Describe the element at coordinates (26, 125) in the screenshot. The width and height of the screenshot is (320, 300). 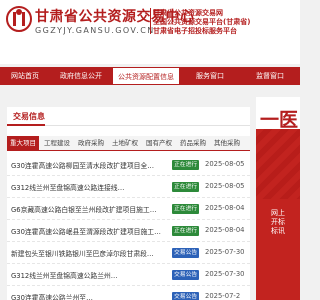
I see `panel-title-underline` at that location.